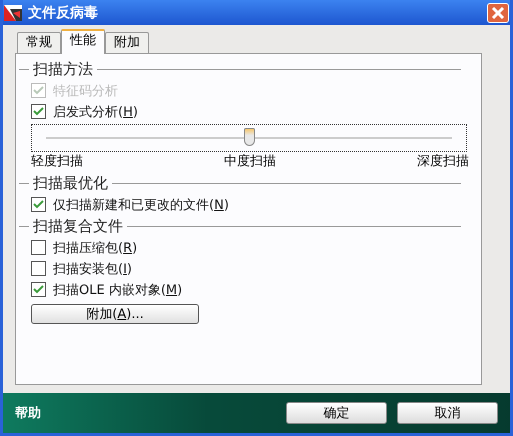 The image size is (513, 436). Describe the element at coordinates (57, 161) in the screenshot. I see `slider-label: 轻度扫描` at that location.